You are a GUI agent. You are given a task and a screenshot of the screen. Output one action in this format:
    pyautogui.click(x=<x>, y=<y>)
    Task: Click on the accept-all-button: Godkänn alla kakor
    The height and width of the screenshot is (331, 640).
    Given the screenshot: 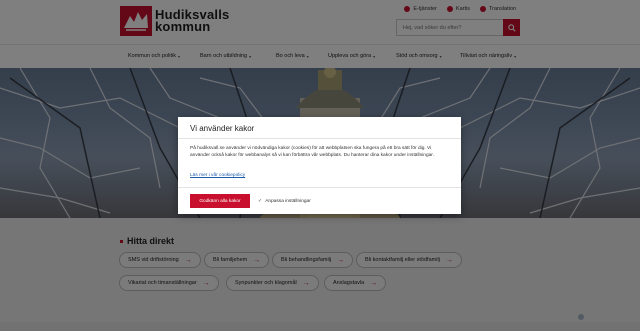 What is the action you would take?
    pyautogui.click(x=220, y=201)
    